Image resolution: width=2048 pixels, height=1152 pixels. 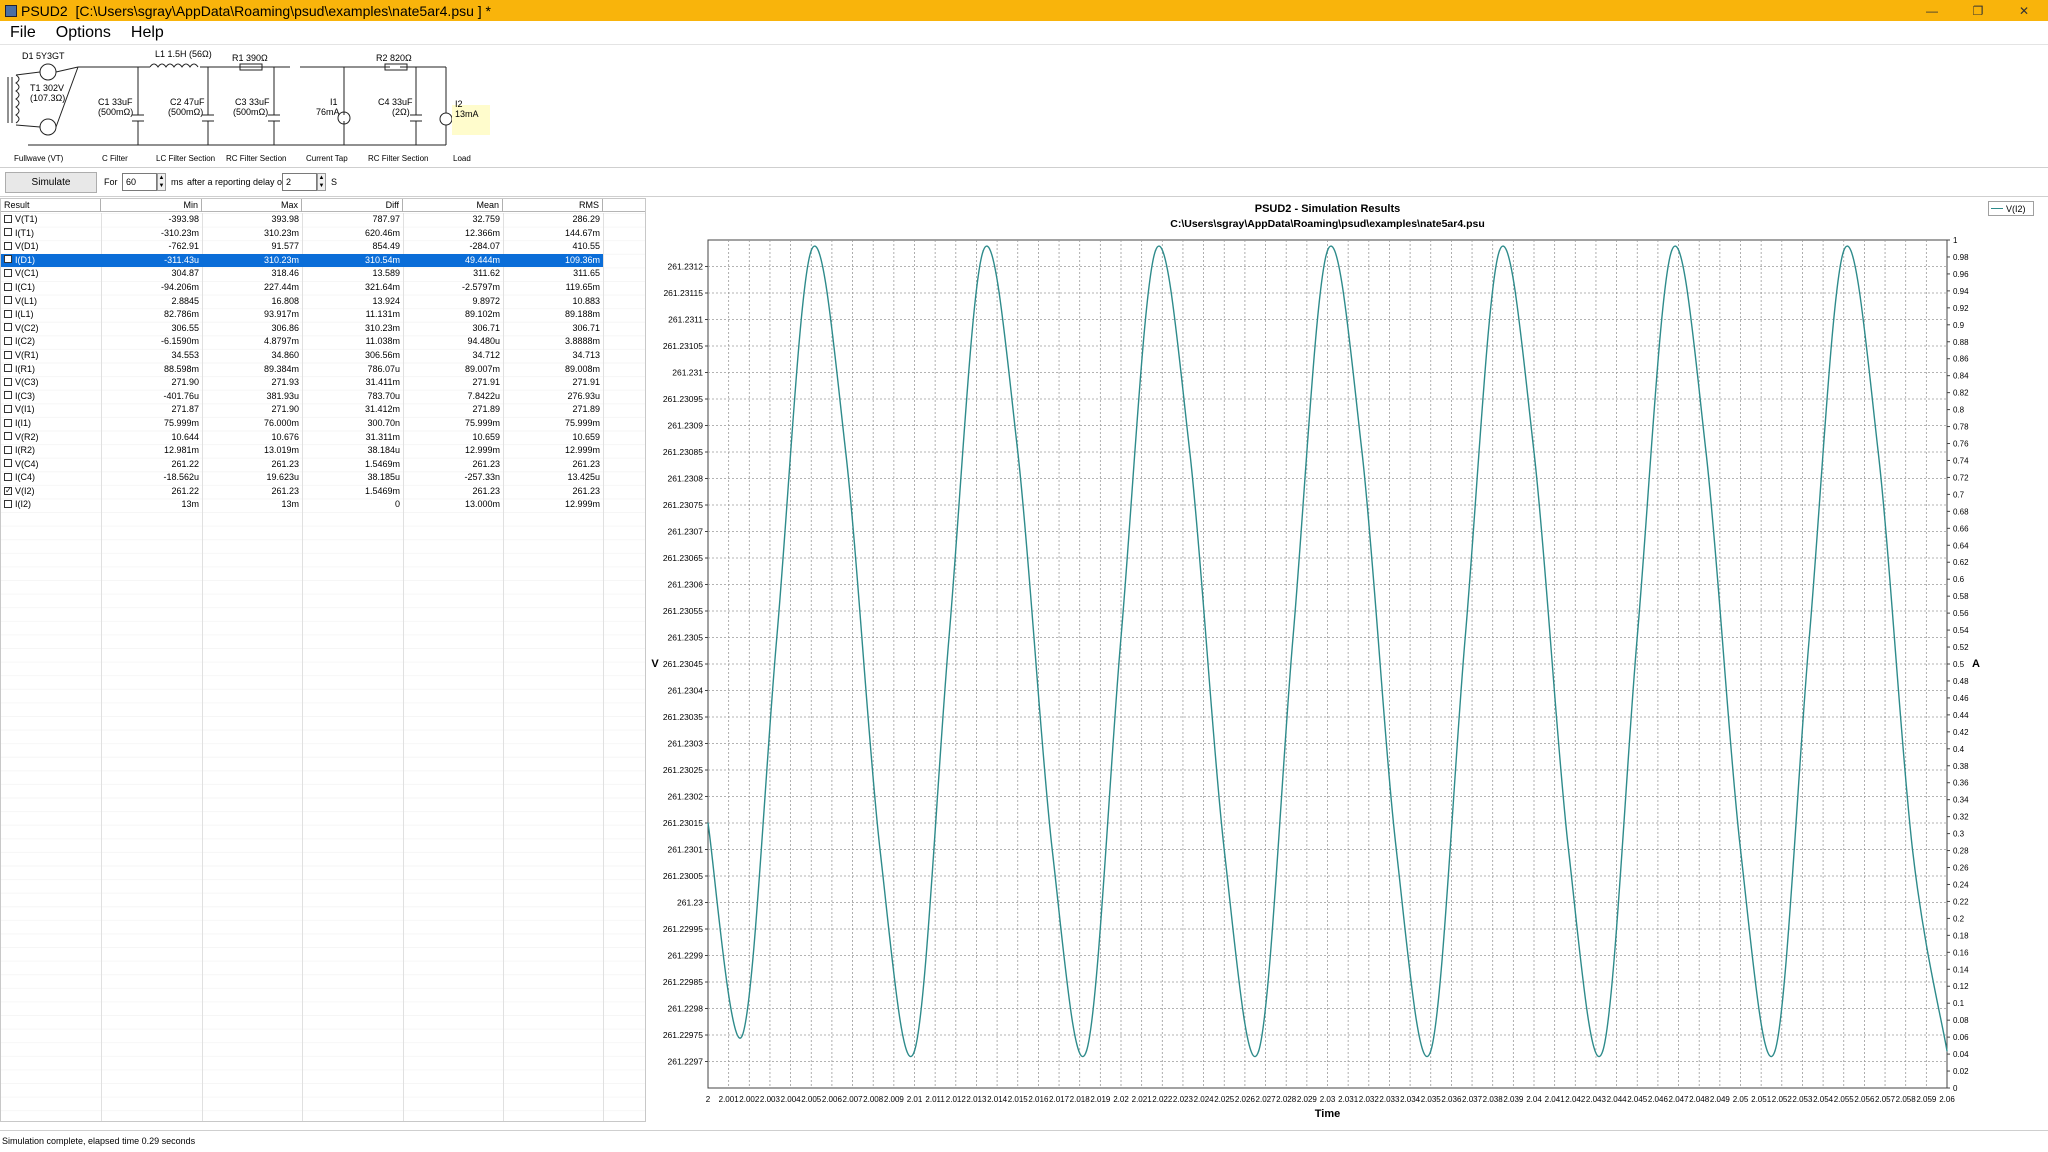 I want to click on section-rc-filter-1: RC Filter Section, so click(x=256, y=158).